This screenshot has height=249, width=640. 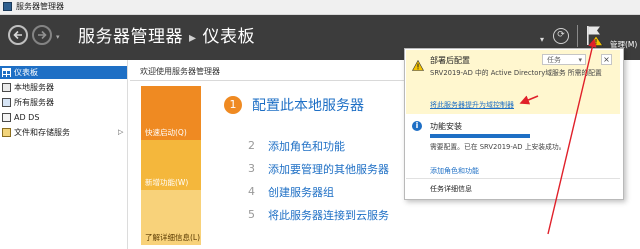 I want to click on header-dropdown-icon: ▾, so click(x=542, y=39).